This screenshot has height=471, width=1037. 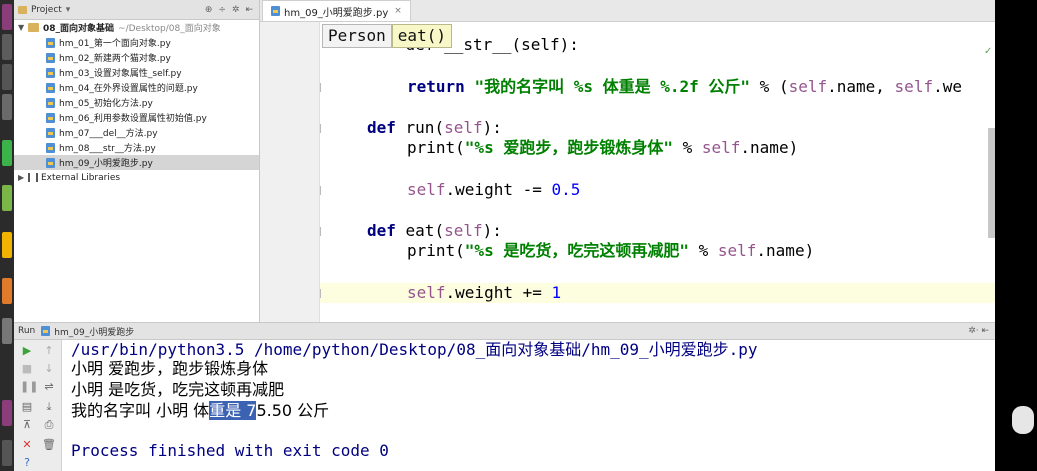 What do you see at coordinates (140, 410) in the screenshot?
I see `console-text: 我的名字叫 小明 体` at bounding box center [140, 410].